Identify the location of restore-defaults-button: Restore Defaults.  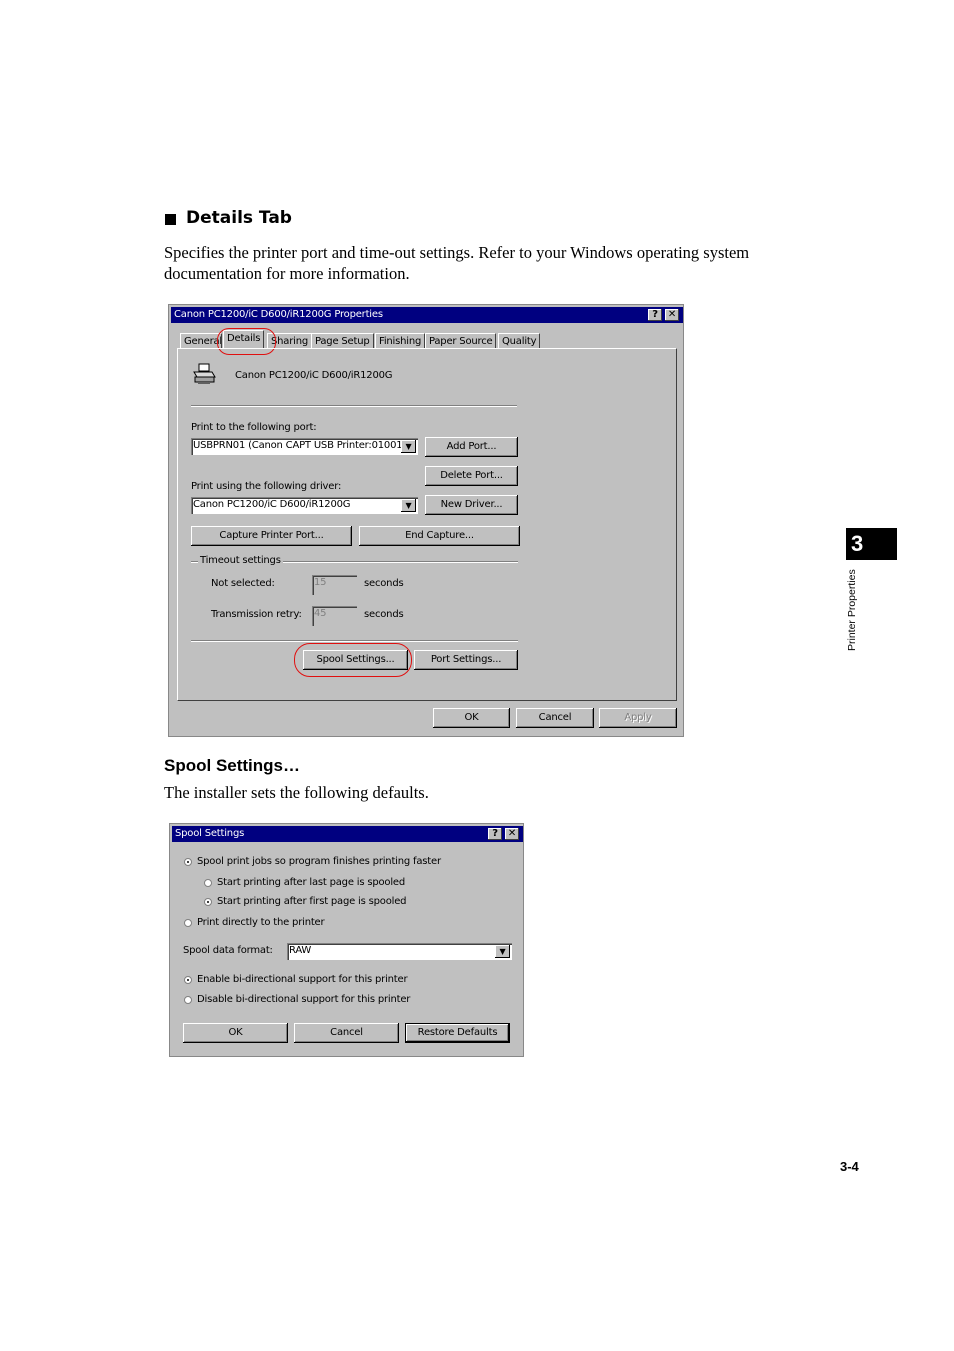
(457, 1033).